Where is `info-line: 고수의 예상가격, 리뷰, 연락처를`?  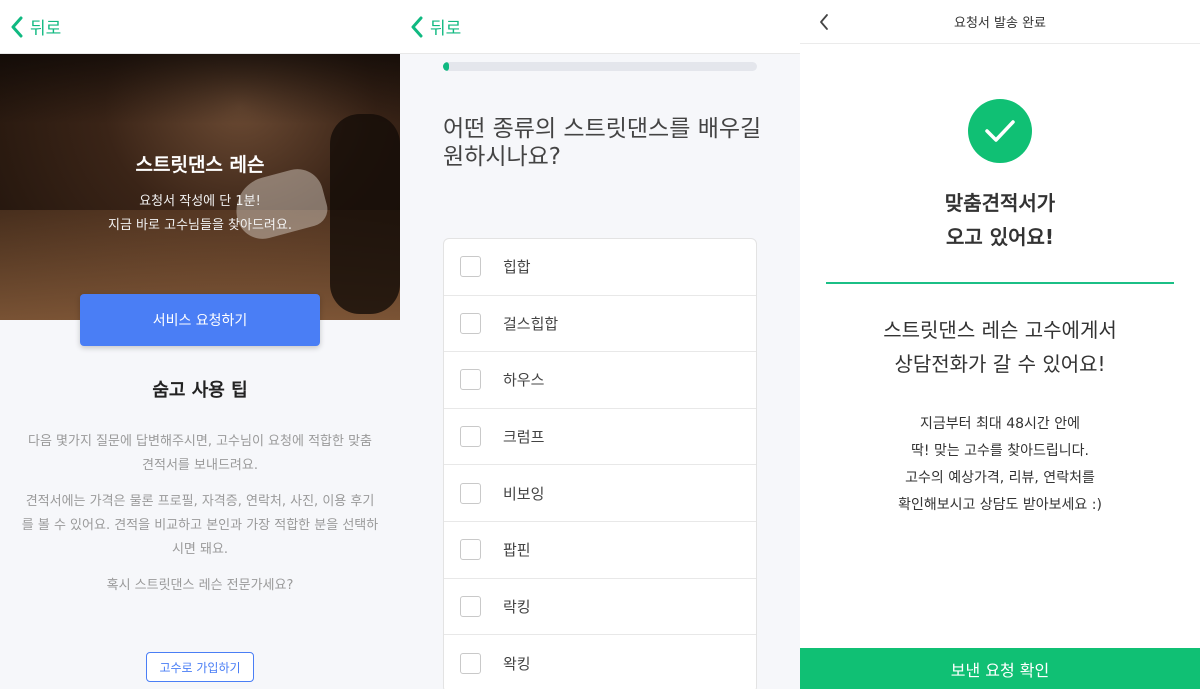
info-line: 고수의 예상가격, 리뷰, 연락처를 is located at coordinates (1000, 478).